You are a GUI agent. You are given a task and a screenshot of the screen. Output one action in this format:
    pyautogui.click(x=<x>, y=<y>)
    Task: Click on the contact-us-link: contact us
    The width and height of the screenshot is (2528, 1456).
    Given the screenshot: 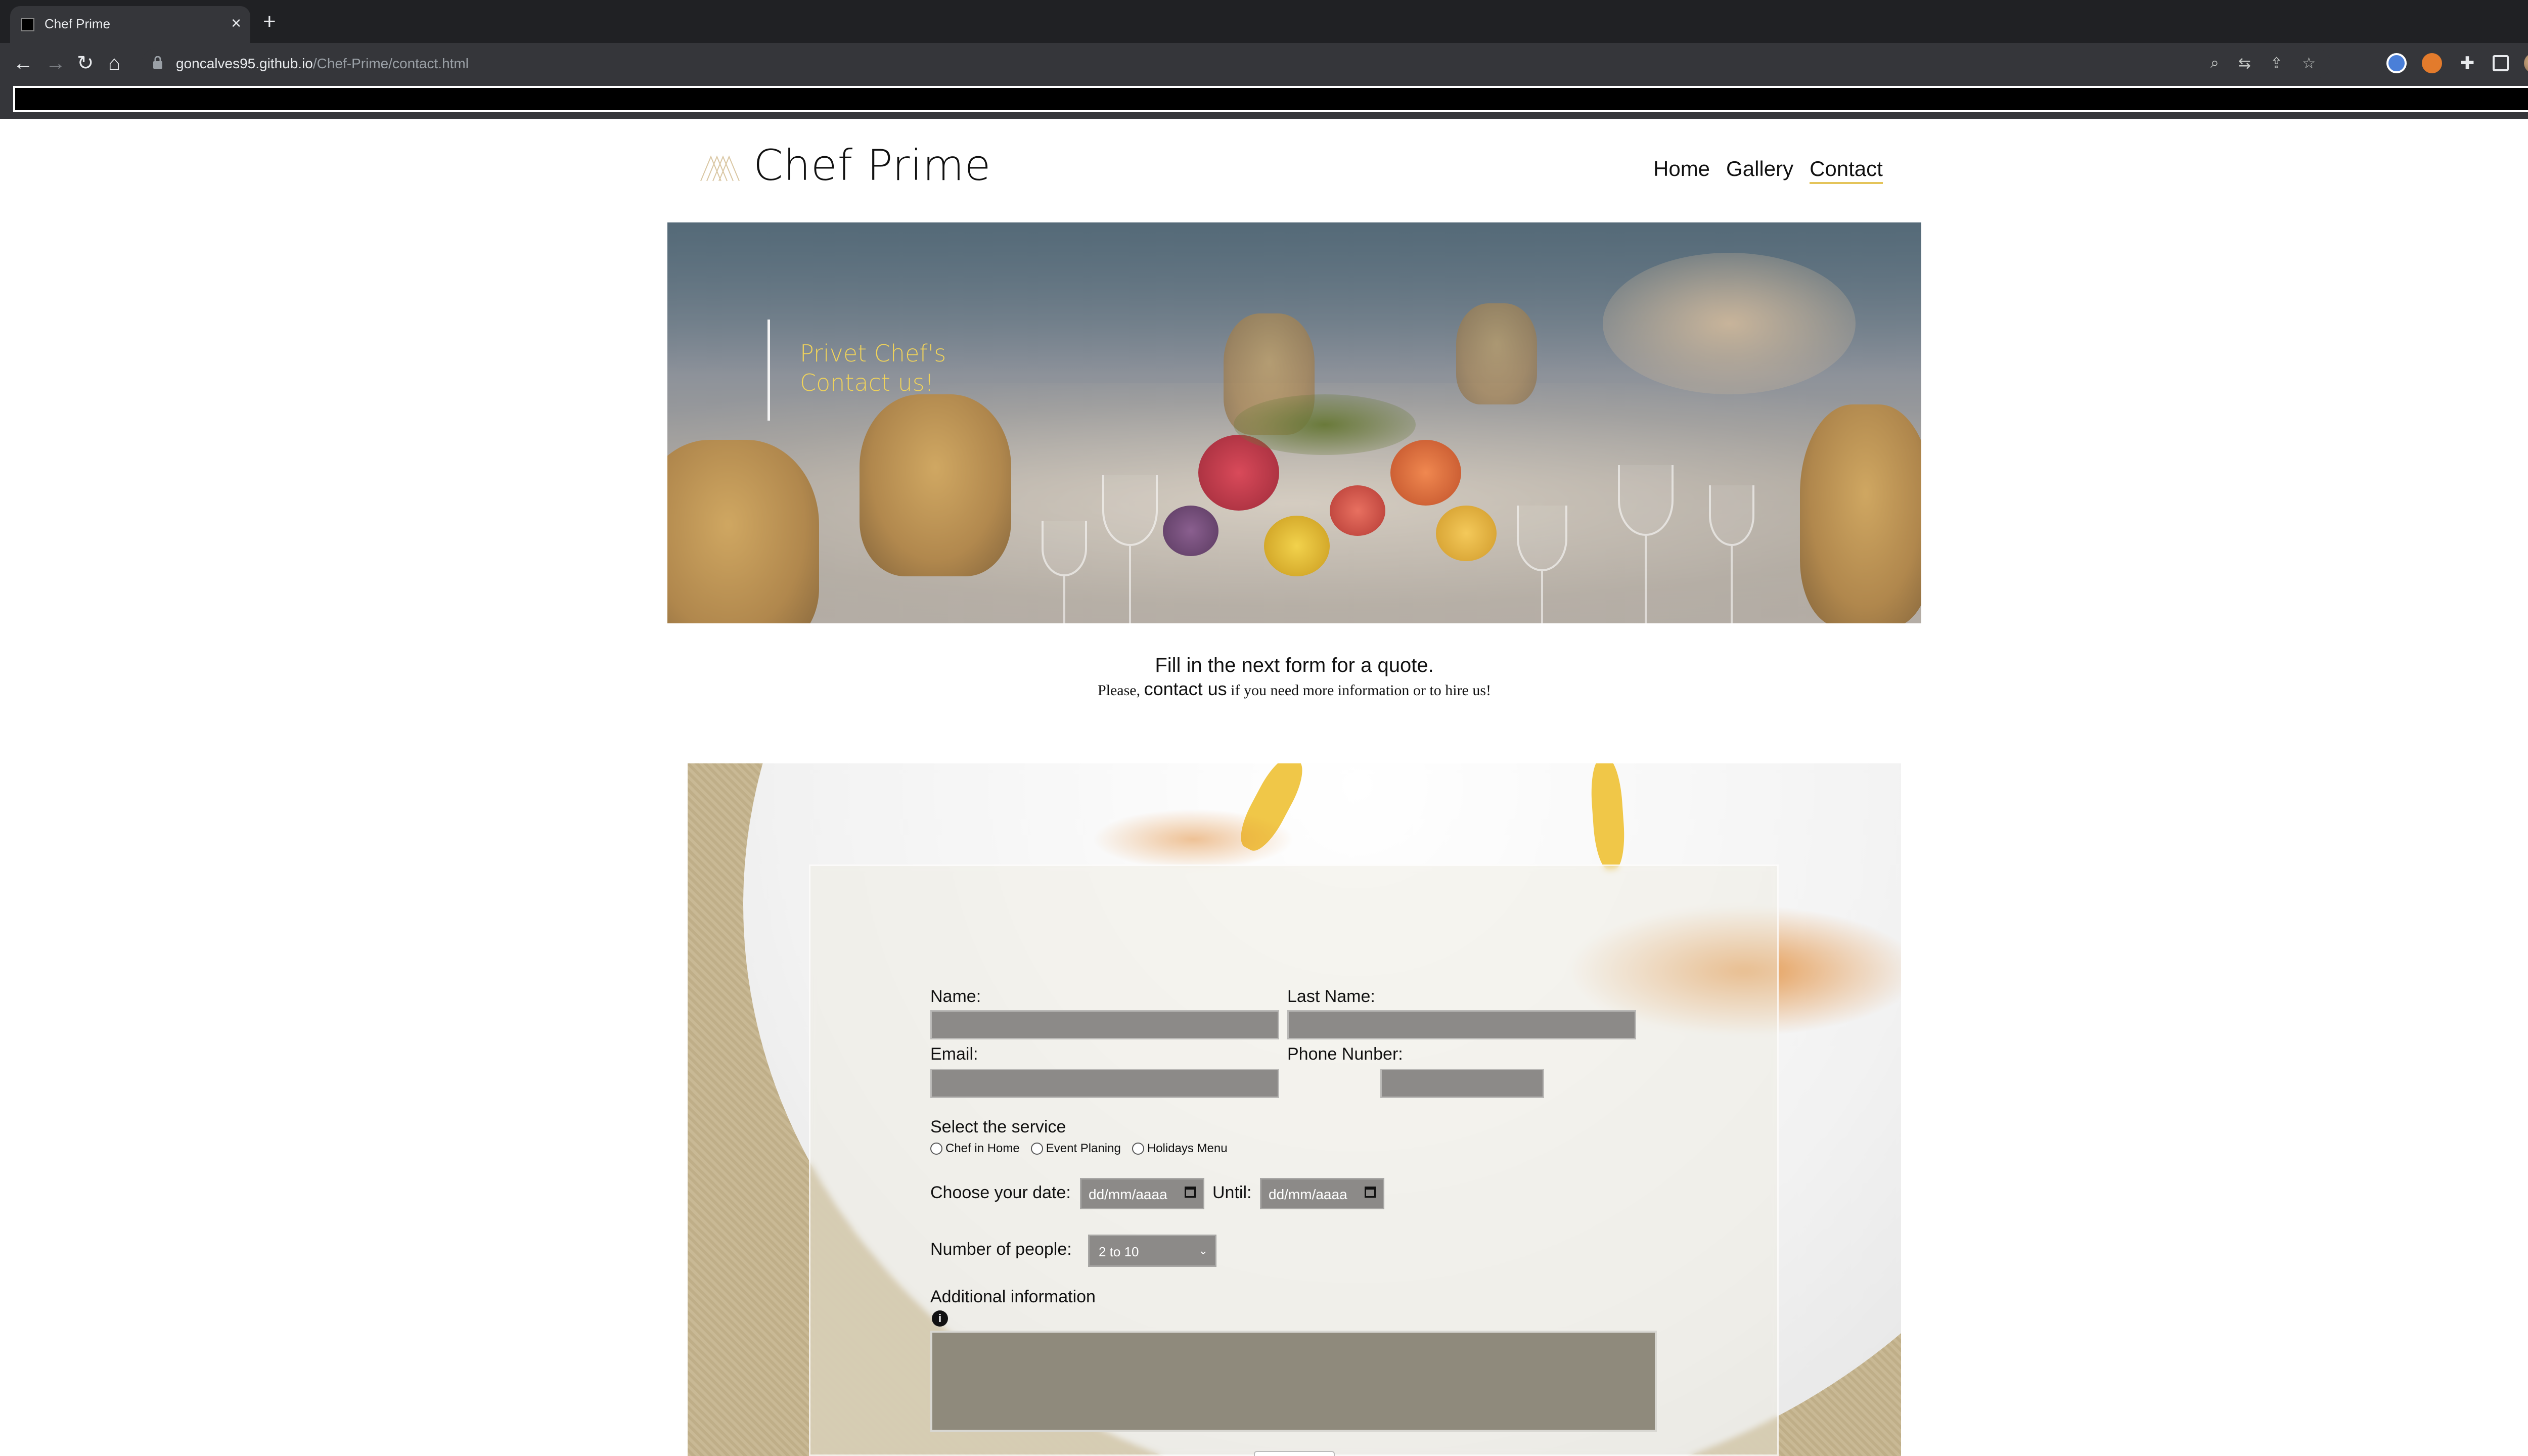 What is the action you would take?
    pyautogui.click(x=1186, y=688)
    